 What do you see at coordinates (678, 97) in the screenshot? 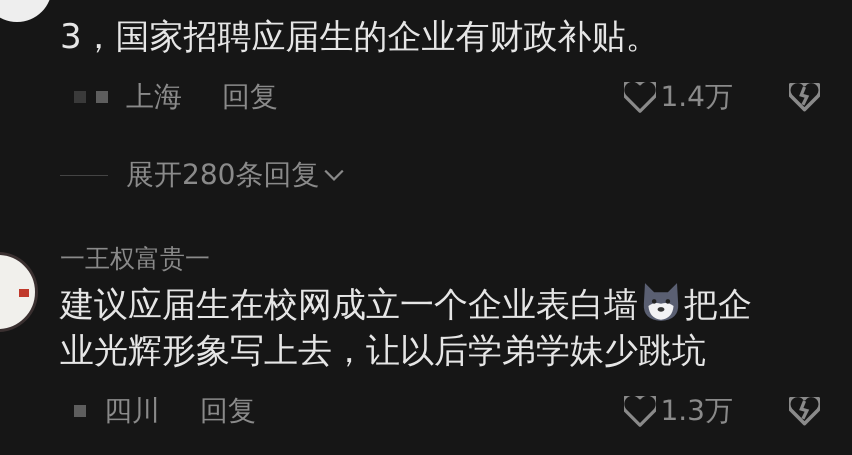
I see `like-button: 1.4万` at bounding box center [678, 97].